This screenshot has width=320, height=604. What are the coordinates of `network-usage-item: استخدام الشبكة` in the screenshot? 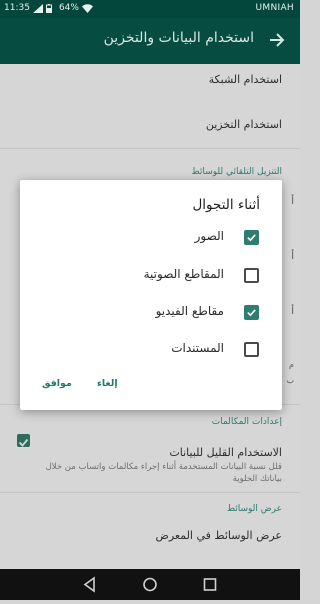 It's located at (245, 79).